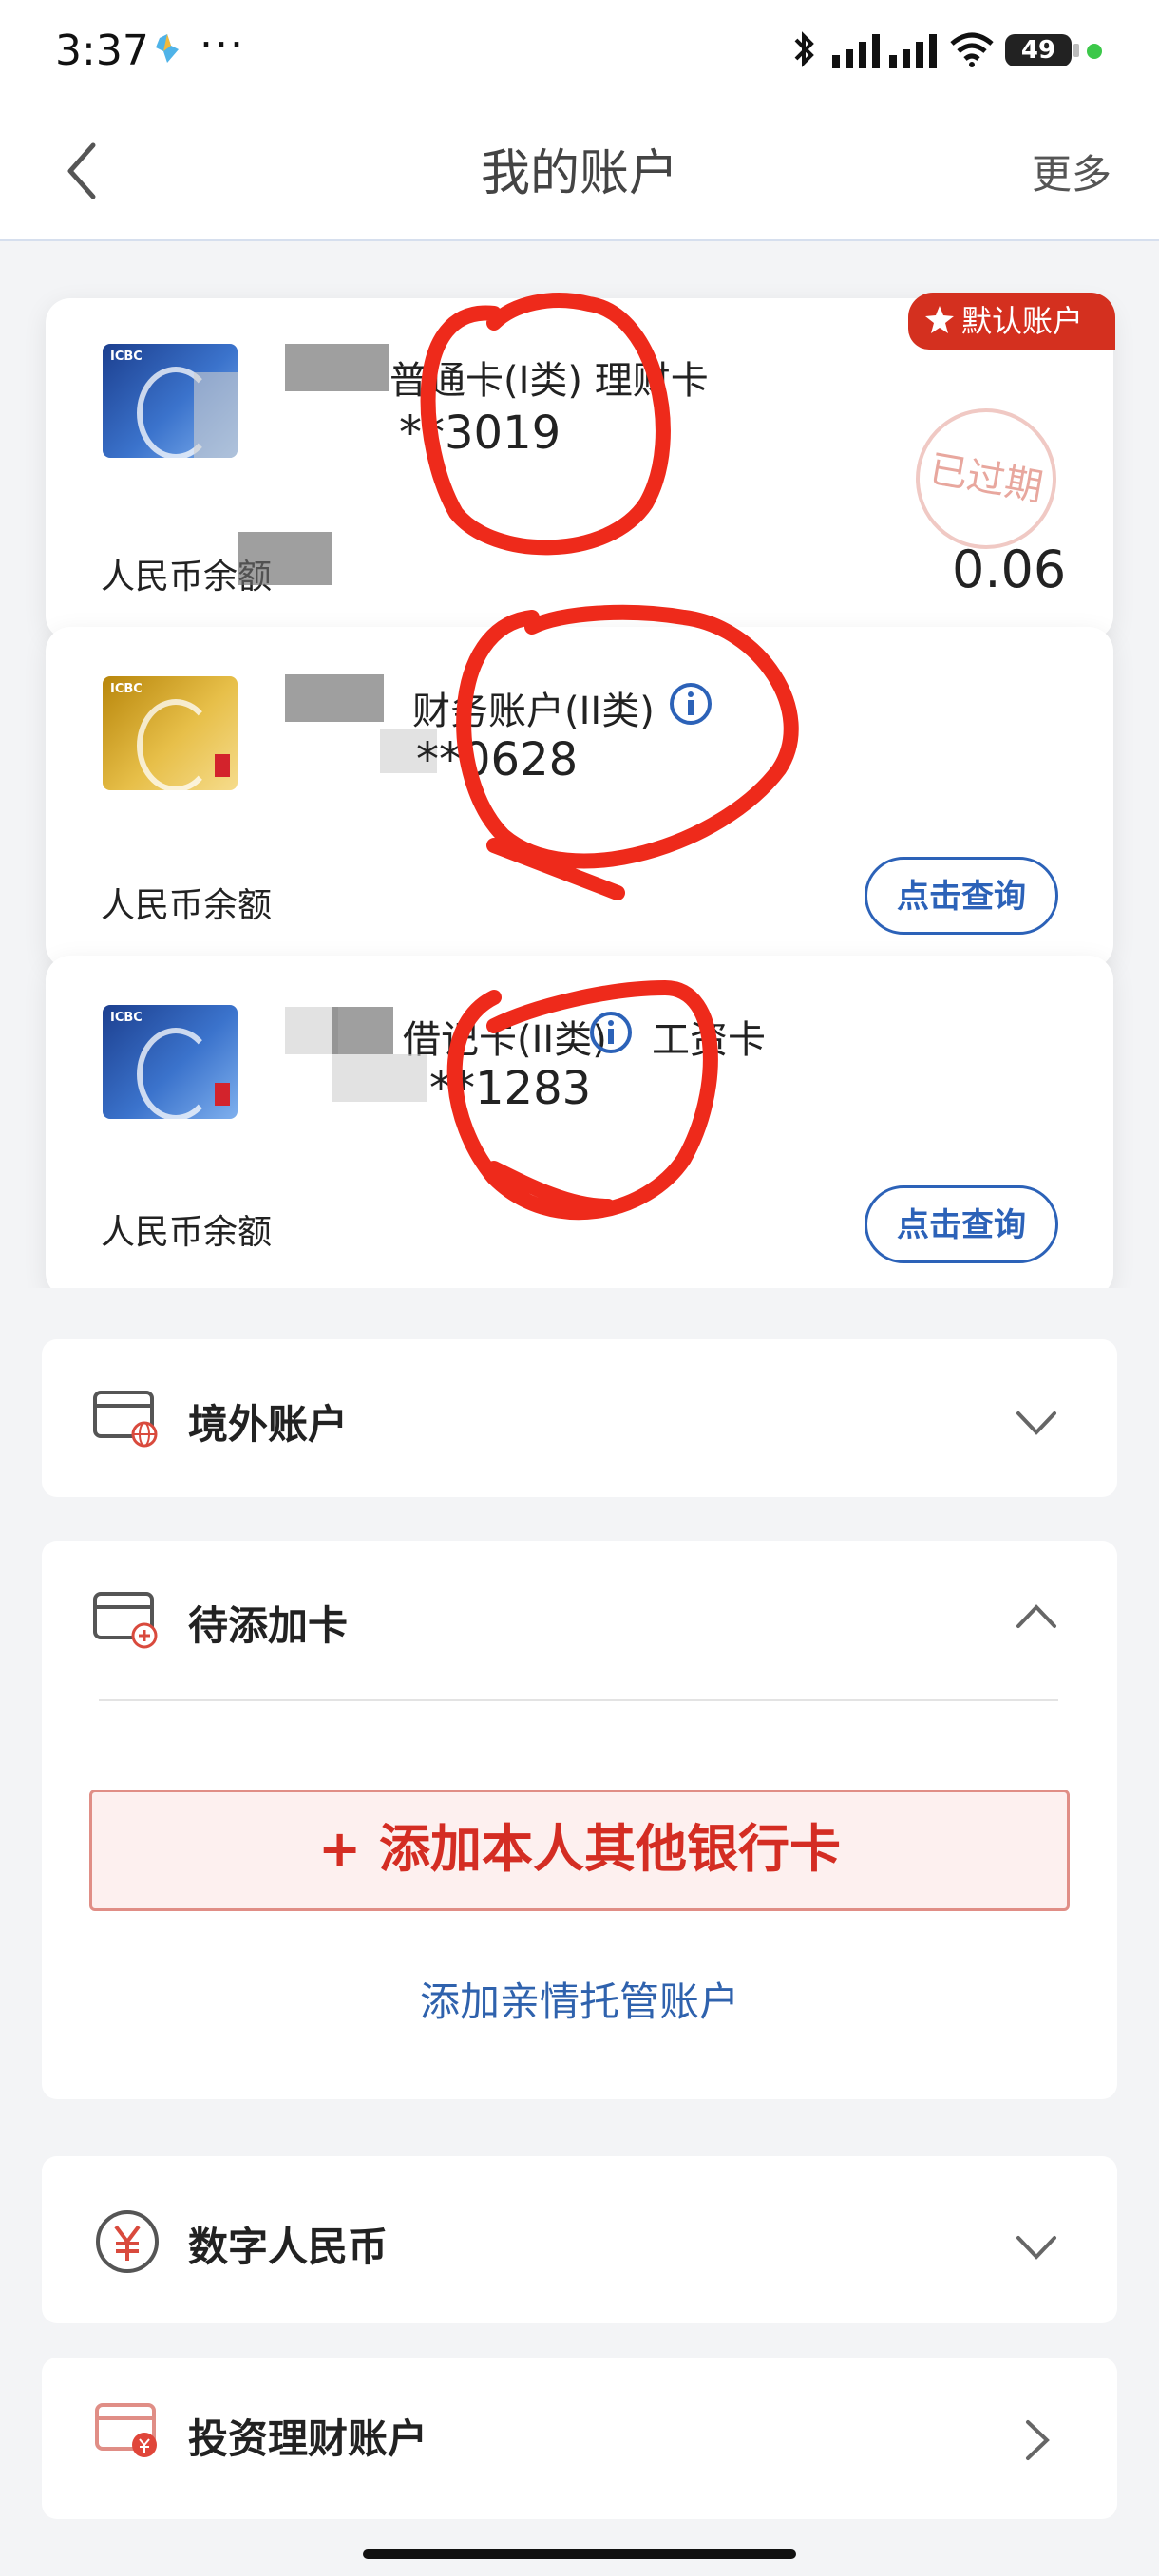  Describe the element at coordinates (268, 1424) in the screenshot. I see `overseas-account-title: 境外账户` at that location.